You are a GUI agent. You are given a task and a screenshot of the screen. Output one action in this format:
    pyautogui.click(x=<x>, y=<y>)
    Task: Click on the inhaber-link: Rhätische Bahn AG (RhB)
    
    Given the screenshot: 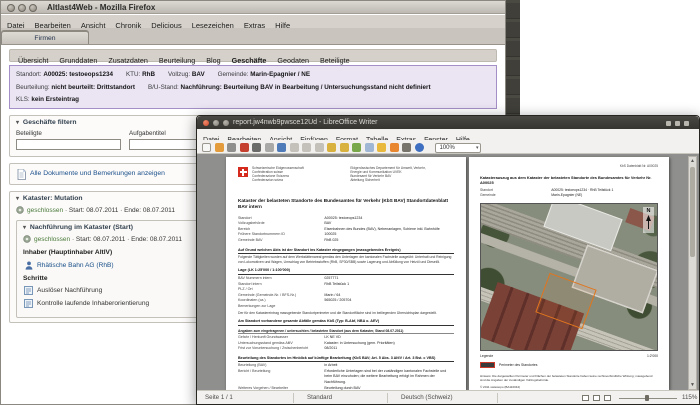 What is the action you would take?
    pyautogui.click(x=75, y=265)
    